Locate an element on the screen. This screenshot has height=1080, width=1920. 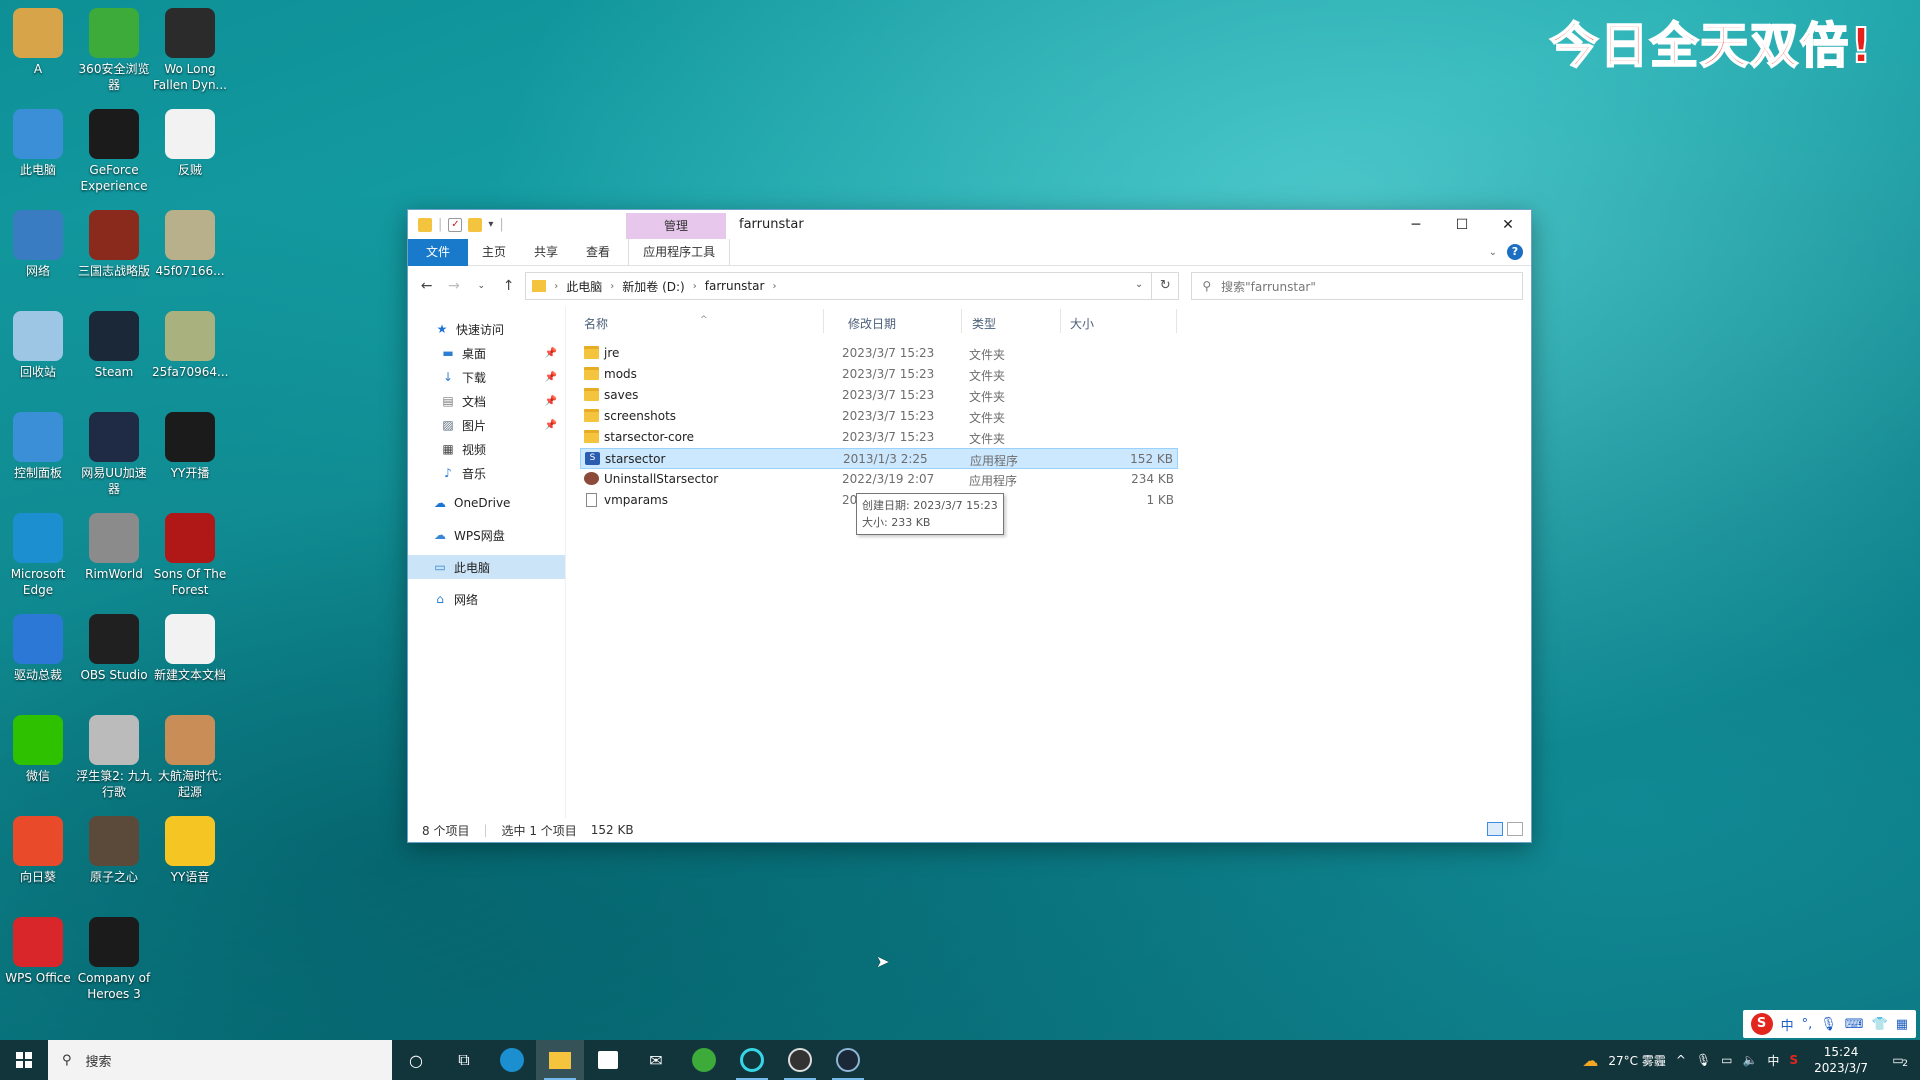
tab-home: 主页 is located at coordinates (494, 252).